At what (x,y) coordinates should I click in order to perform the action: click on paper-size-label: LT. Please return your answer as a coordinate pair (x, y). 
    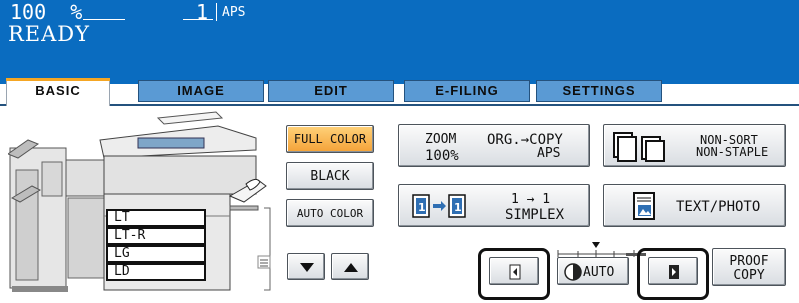
    Looking at the image, I should click on (122, 217).